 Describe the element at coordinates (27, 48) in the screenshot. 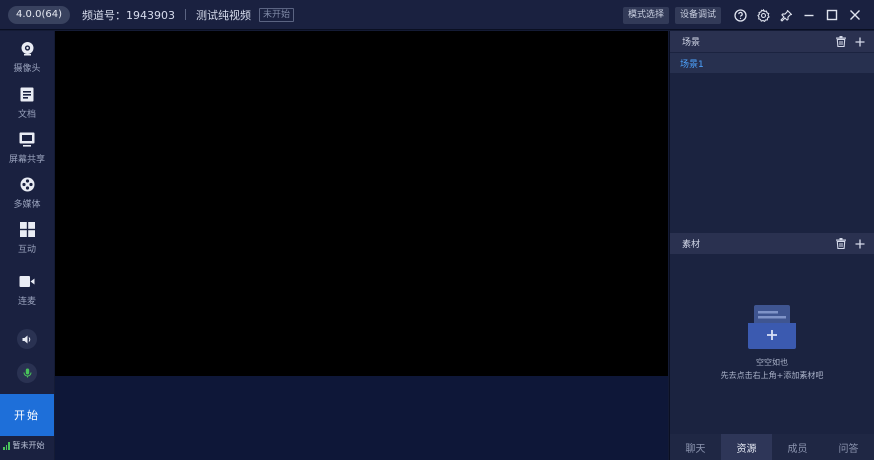

I see `camera-icon` at that location.